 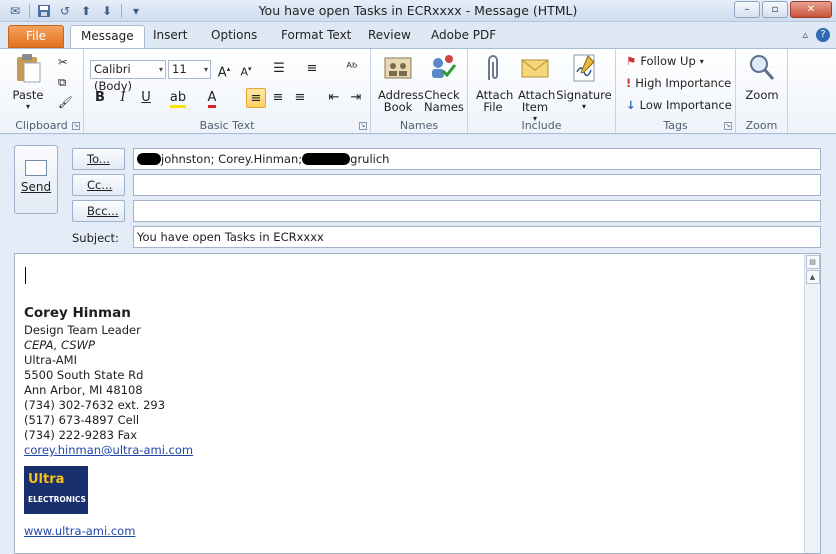 What do you see at coordinates (83, 390) in the screenshot?
I see `signature-city: Ann Arbor, MI 48108` at bounding box center [83, 390].